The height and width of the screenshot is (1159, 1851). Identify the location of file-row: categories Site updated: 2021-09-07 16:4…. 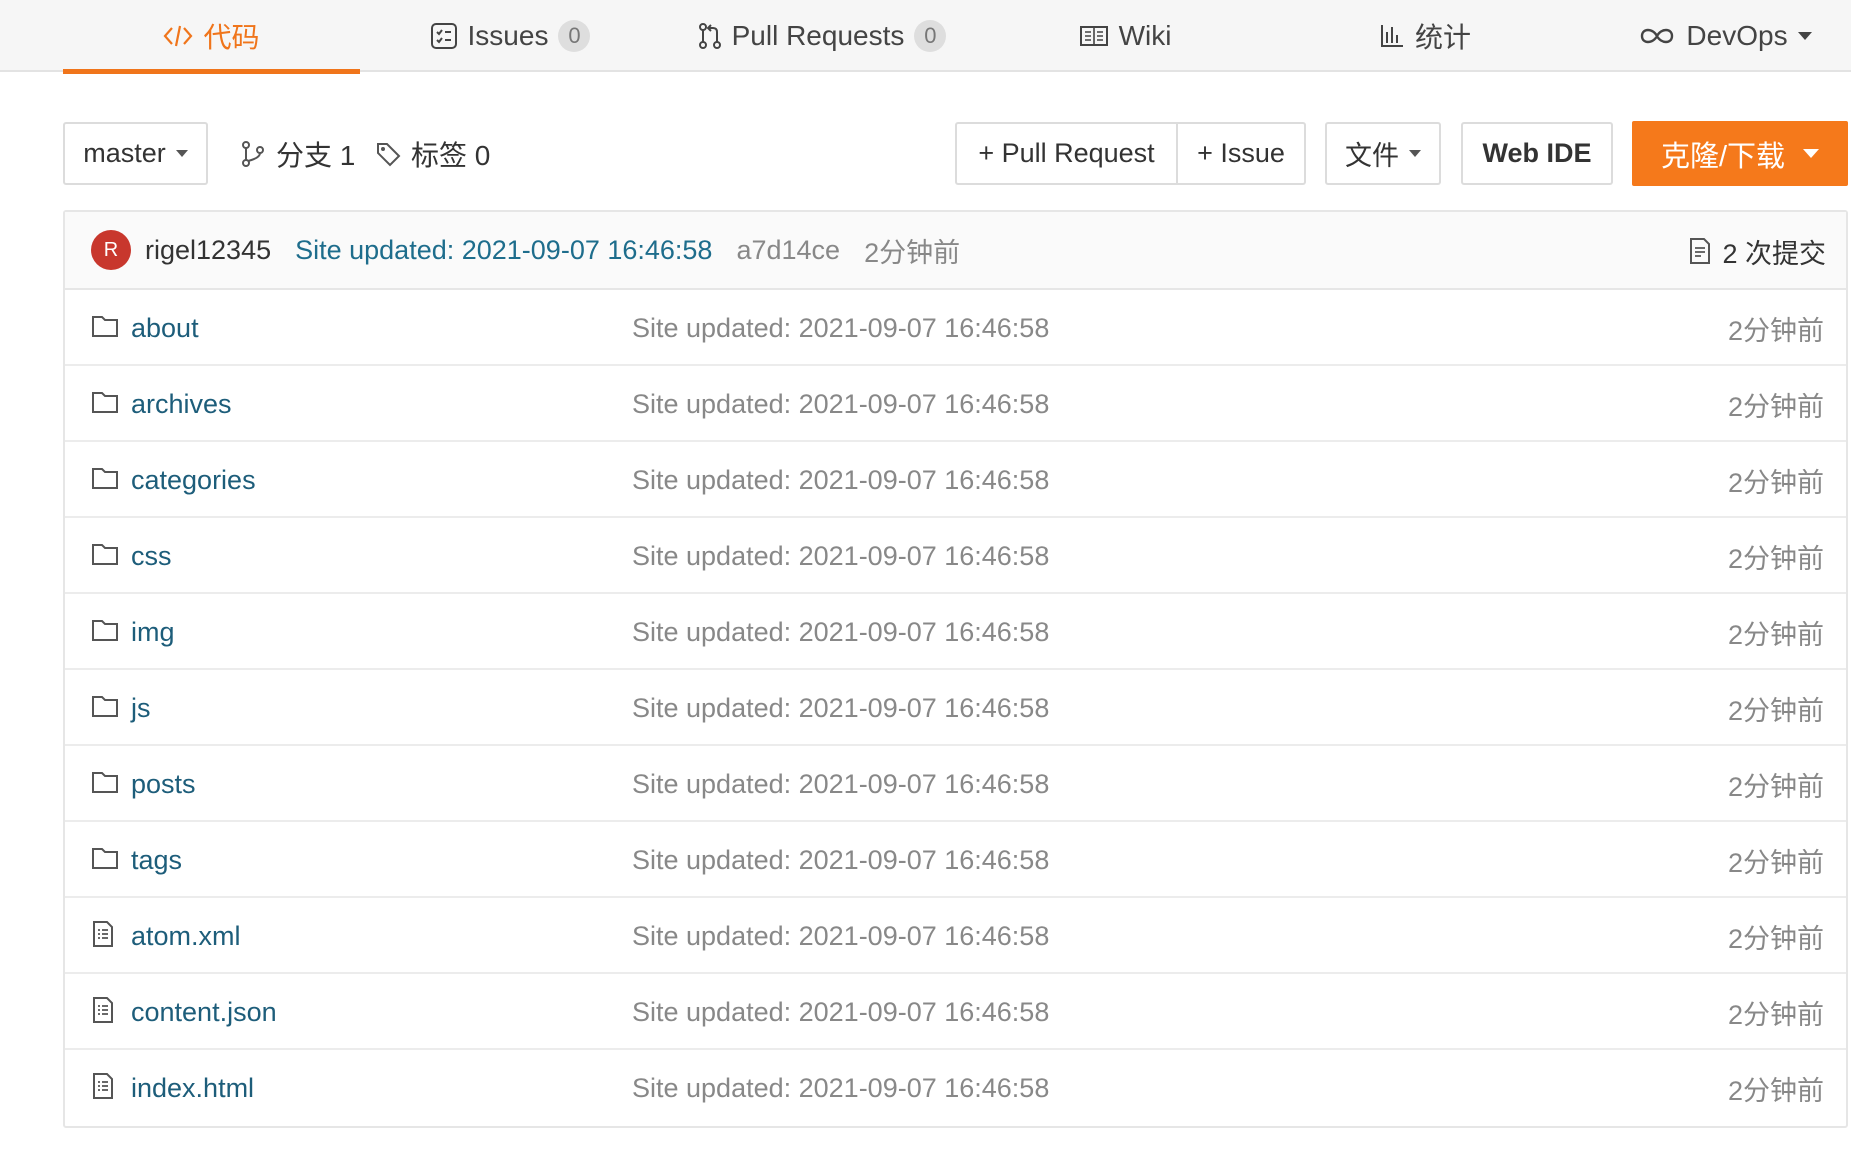
(955, 480).